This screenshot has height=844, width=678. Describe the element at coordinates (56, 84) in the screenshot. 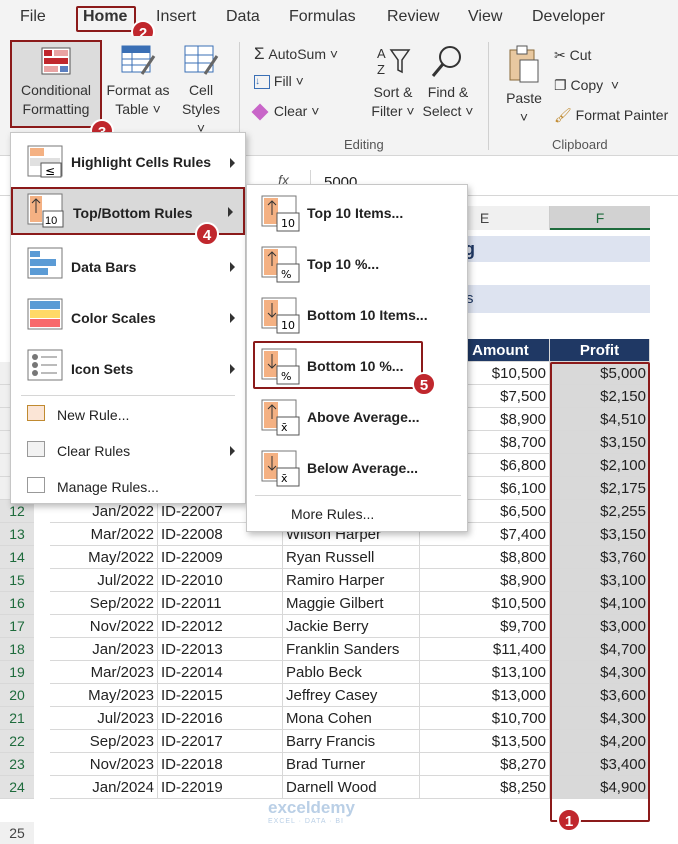

I see `conditional-formatting-button: Conditional Formatting` at that location.